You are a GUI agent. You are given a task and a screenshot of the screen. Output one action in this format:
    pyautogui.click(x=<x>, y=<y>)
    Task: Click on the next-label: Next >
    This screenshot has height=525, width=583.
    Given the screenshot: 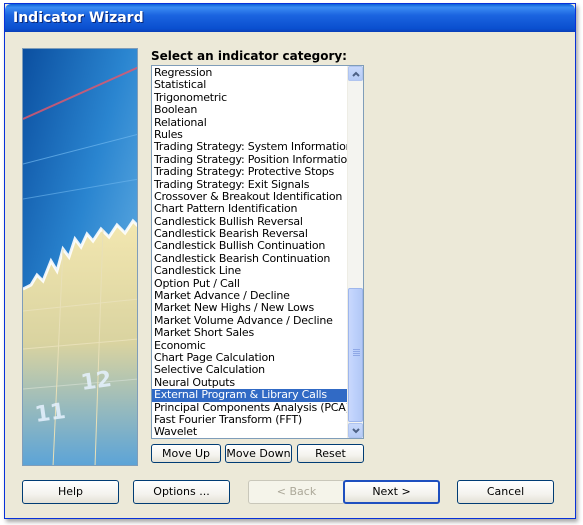 What is the action you would take?
    pyautogui.click(x=391, y=491)
    